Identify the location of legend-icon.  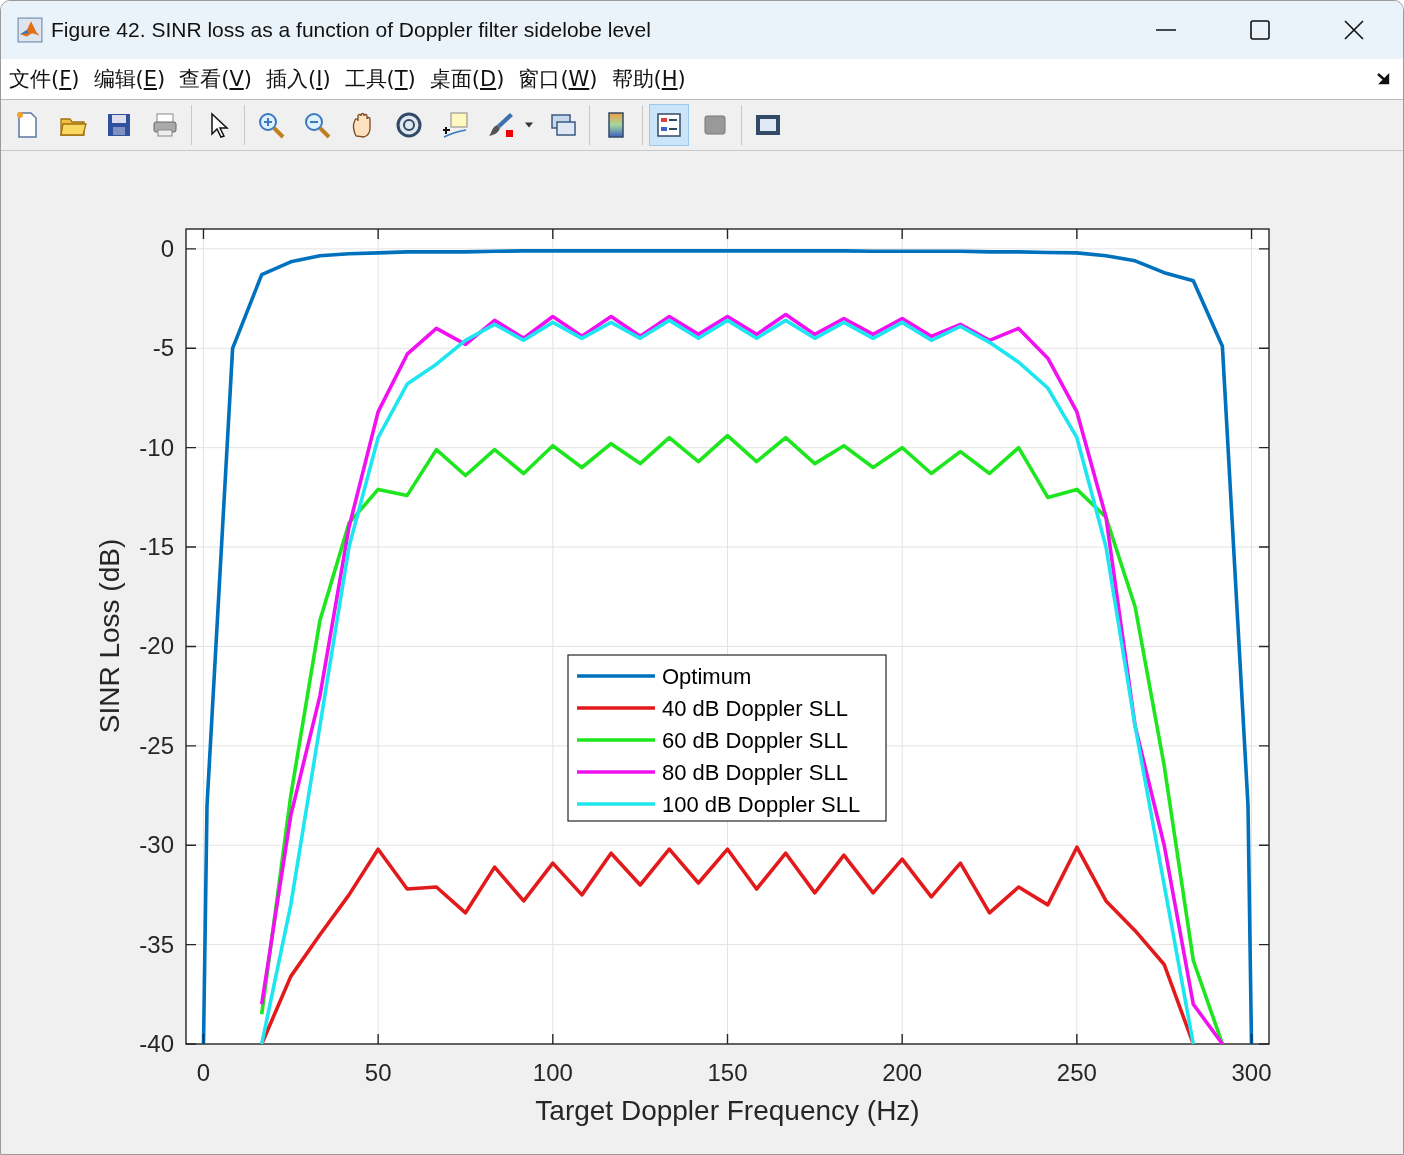
(669, 125).